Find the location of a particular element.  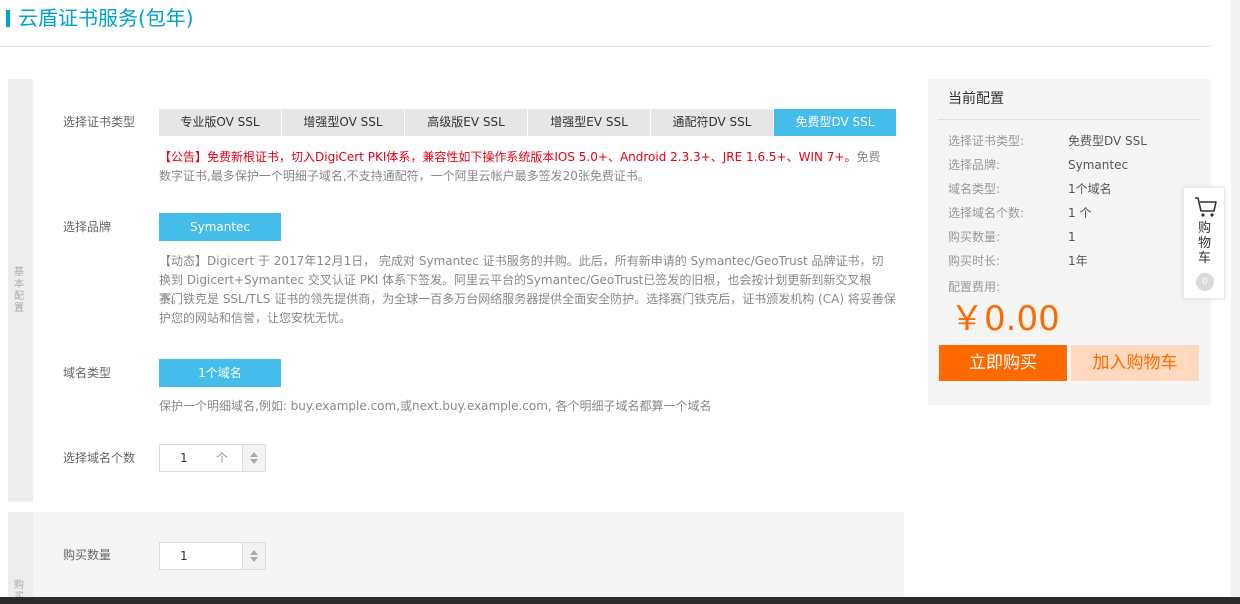

summary-value: 1 个 is located at coordinates (1080, 213).